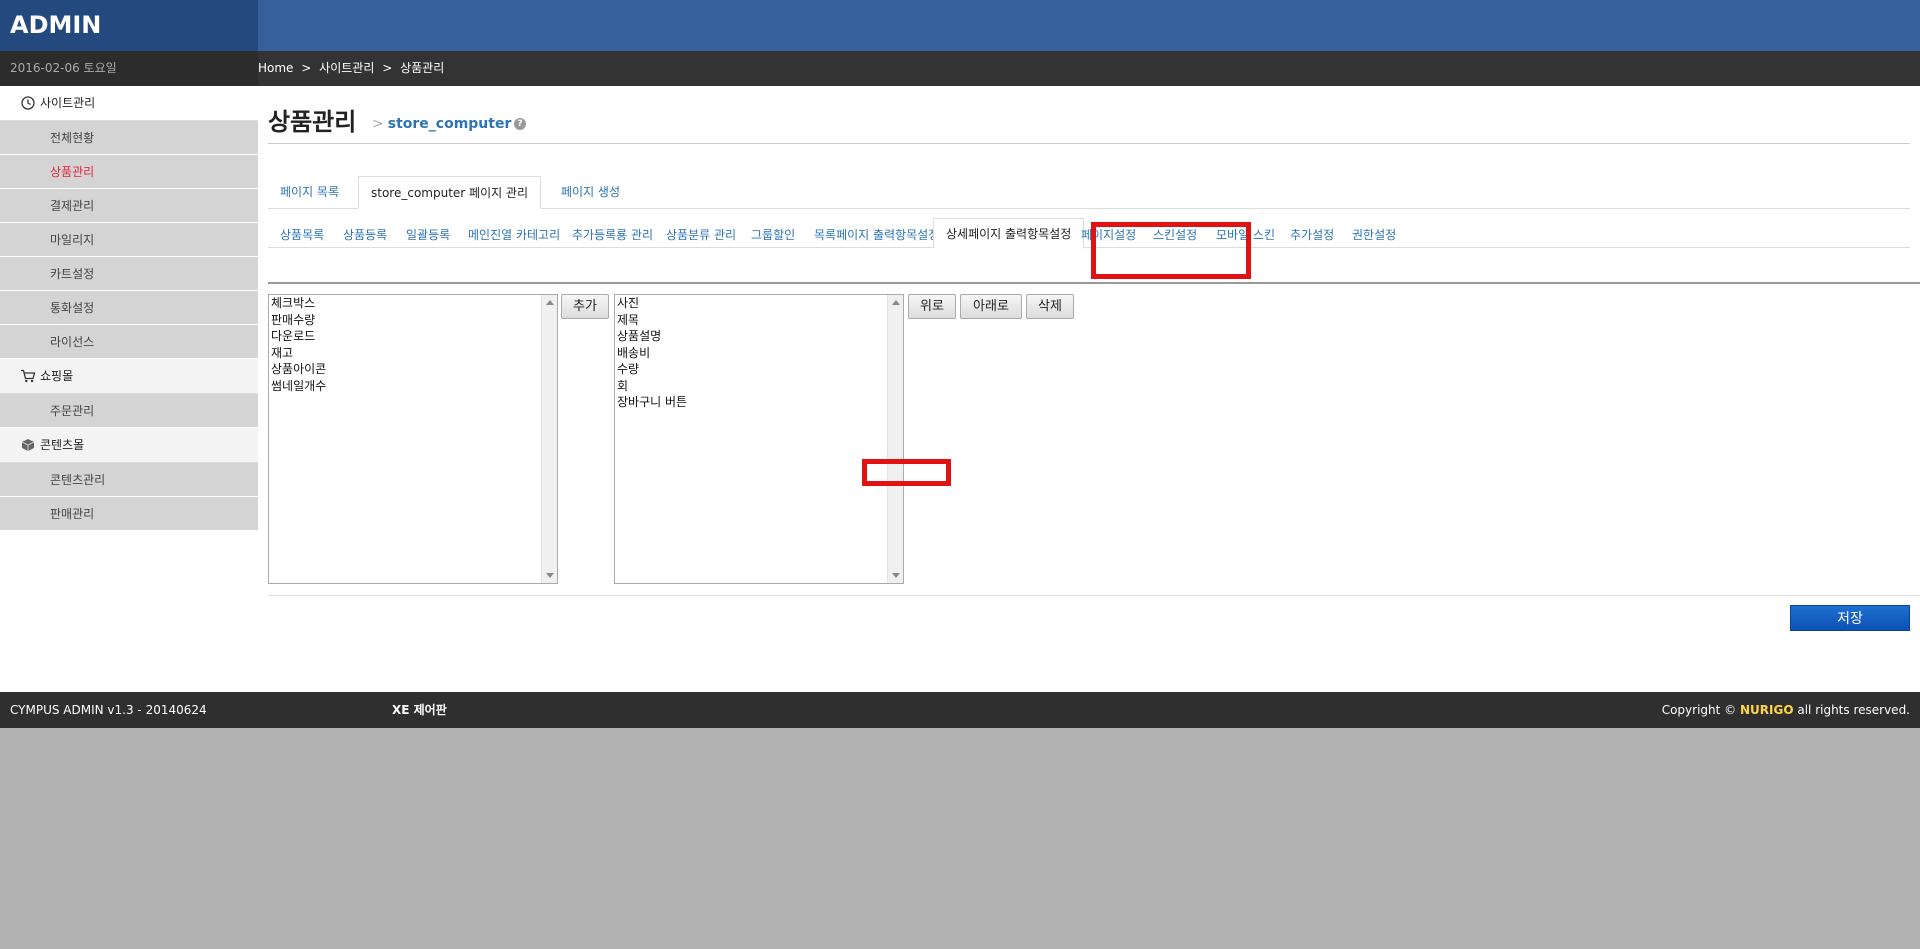 This screenshot has height=949, width=1920. What do you see at coordinates (129, 172) in the screenshot?
I see `sidebar-item-products: 상품관리` at bounding box center [129, 172].